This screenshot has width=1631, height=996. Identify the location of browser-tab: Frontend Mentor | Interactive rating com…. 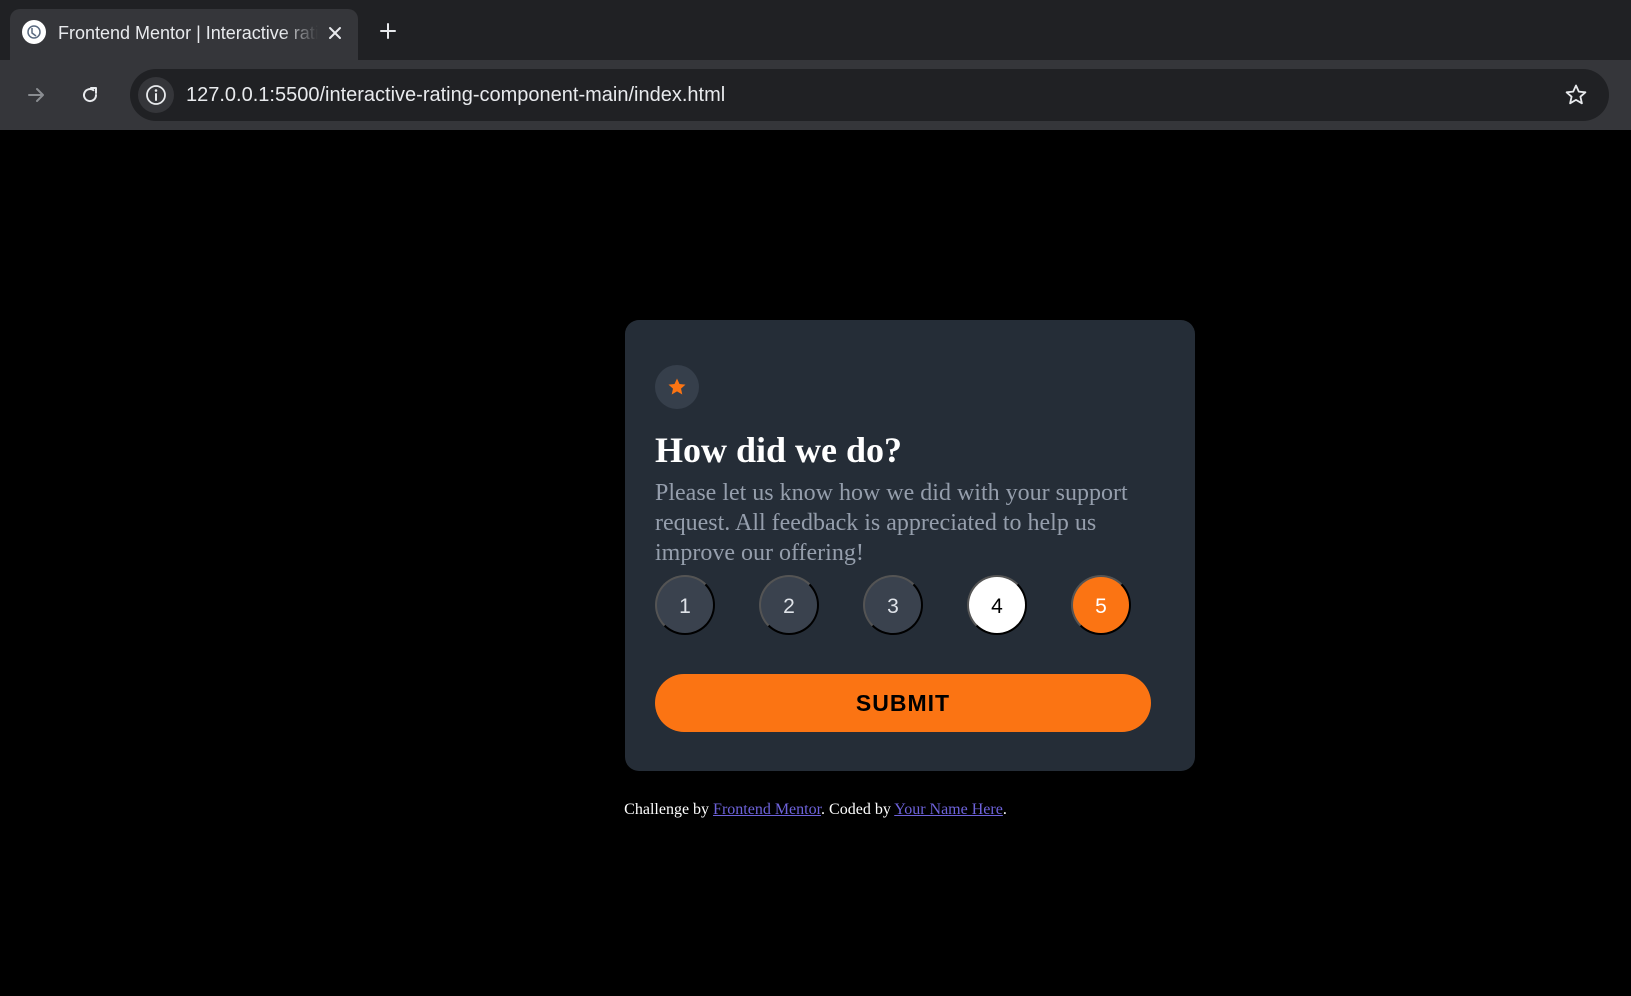
(184, 34).